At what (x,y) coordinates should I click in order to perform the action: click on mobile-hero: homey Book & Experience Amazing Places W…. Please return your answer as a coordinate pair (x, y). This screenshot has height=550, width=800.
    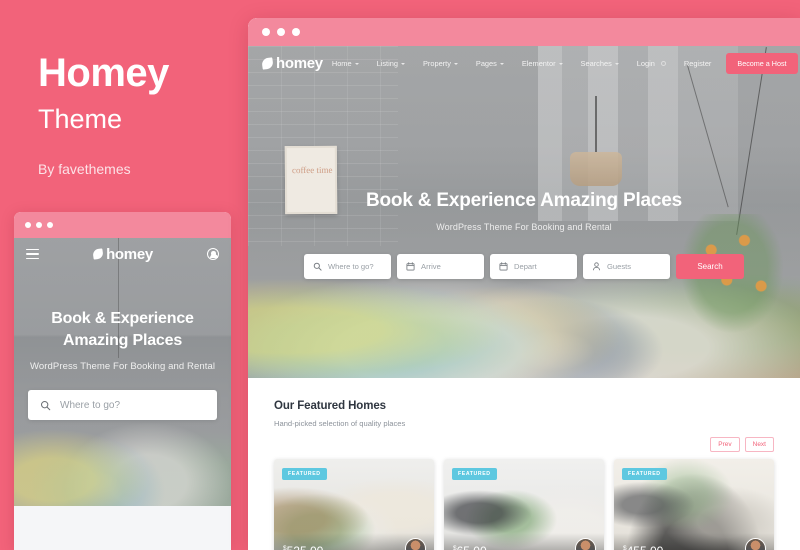
    Looking at the image, I should click on (122, 372).